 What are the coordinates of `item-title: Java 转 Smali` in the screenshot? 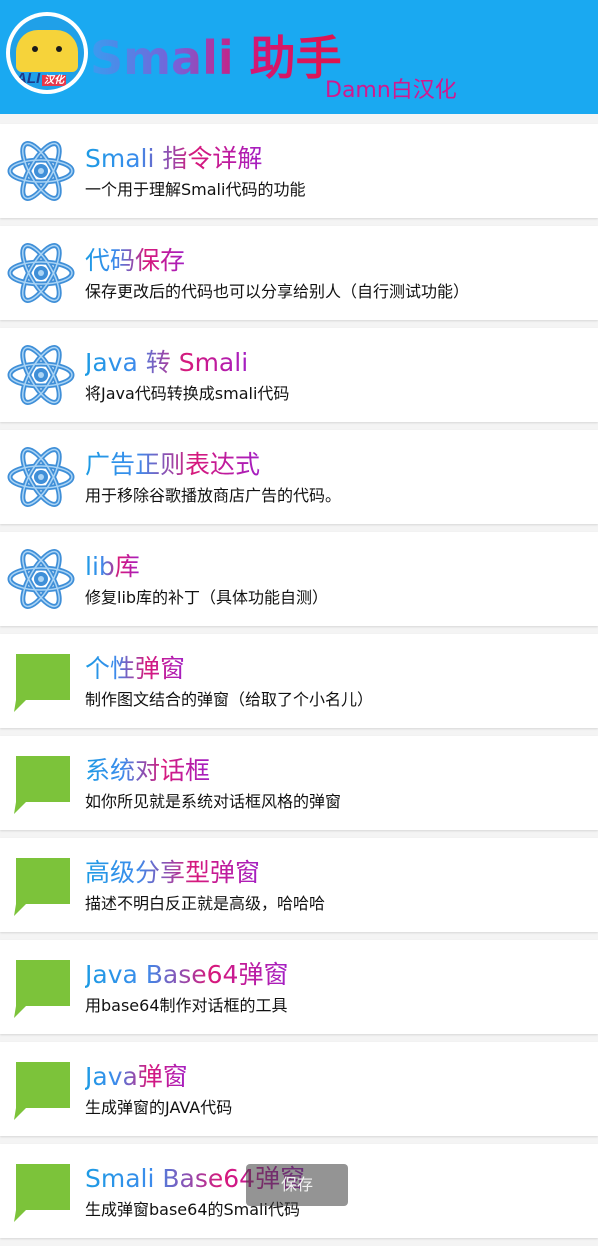 It's located at (166, 363).